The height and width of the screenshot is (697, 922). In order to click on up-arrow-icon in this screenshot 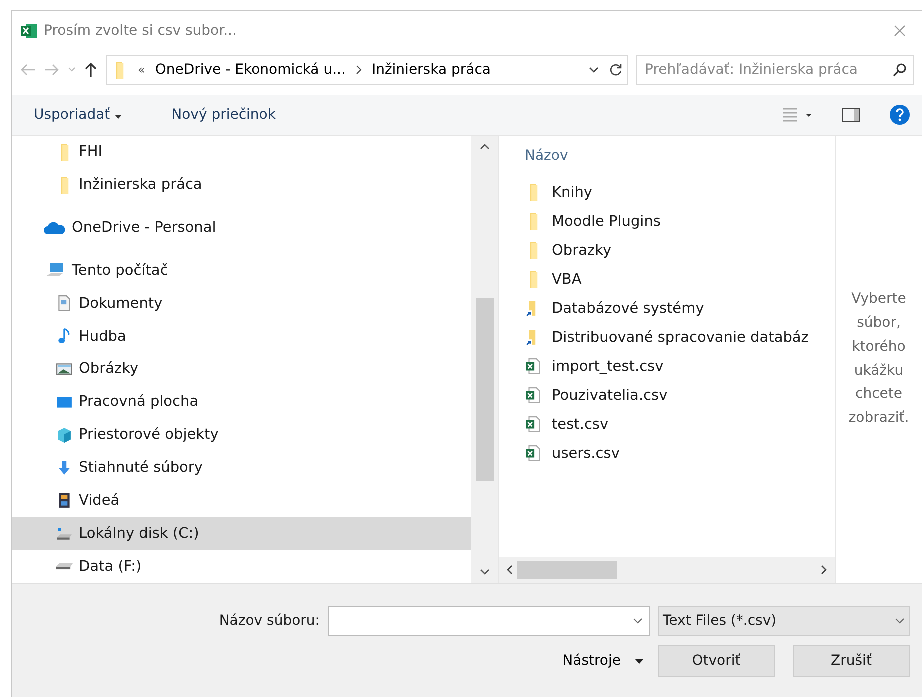, I will do `click(91, 70)`.